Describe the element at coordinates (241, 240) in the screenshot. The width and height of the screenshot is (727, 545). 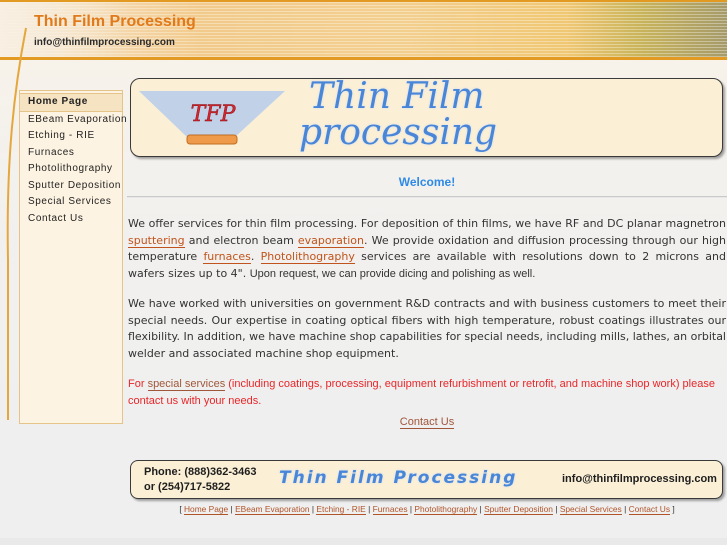
I see `text: and electron beam` at that location.